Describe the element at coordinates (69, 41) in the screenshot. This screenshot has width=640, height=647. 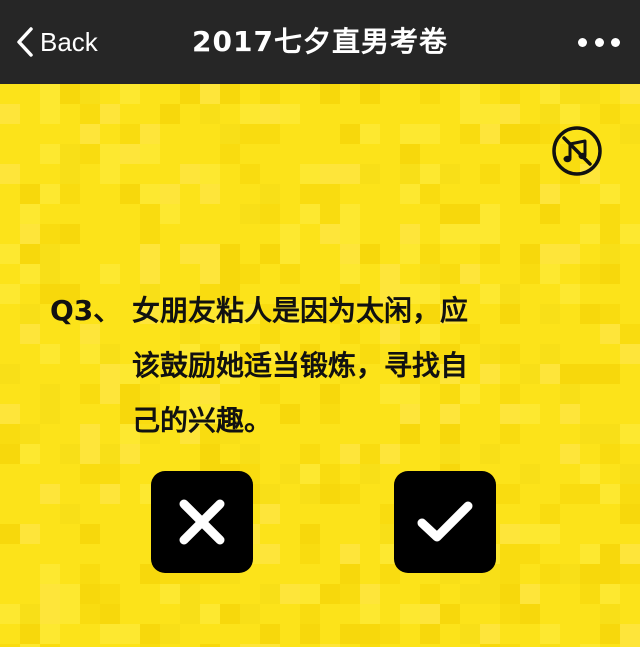
I see `back-label: Back` at that location.